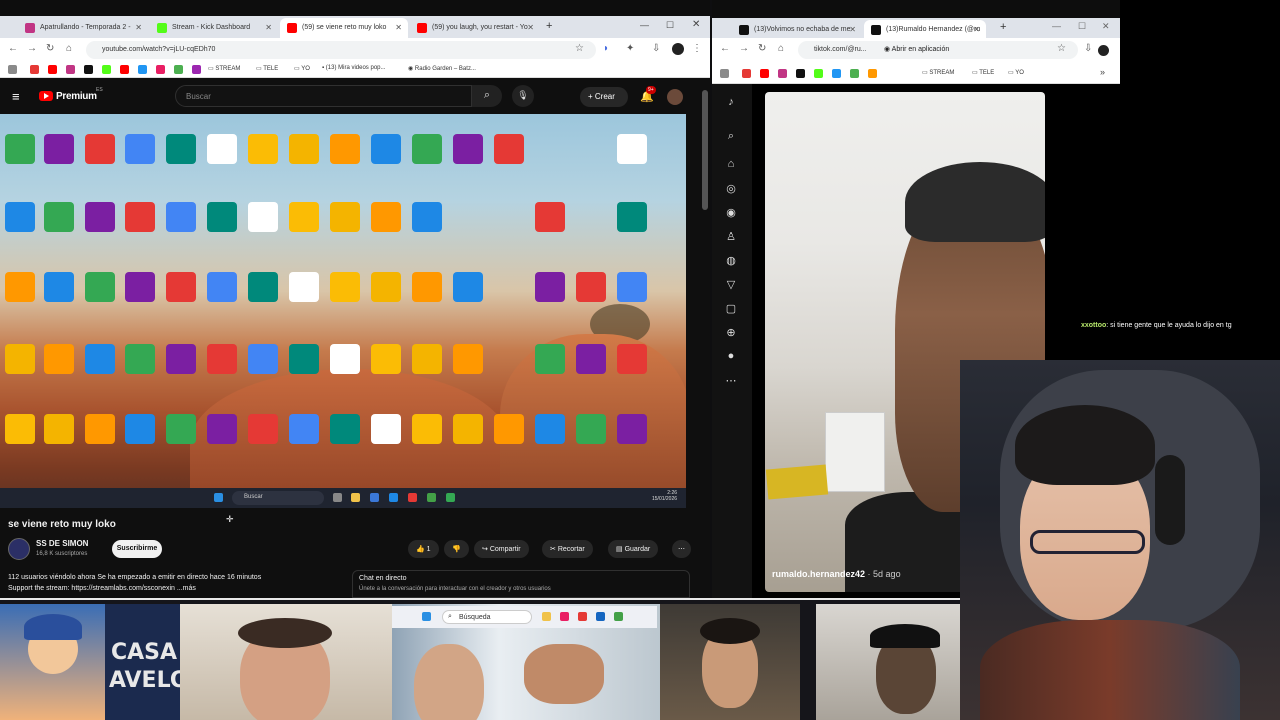  I want to click on app-icon, so click(564, 616).